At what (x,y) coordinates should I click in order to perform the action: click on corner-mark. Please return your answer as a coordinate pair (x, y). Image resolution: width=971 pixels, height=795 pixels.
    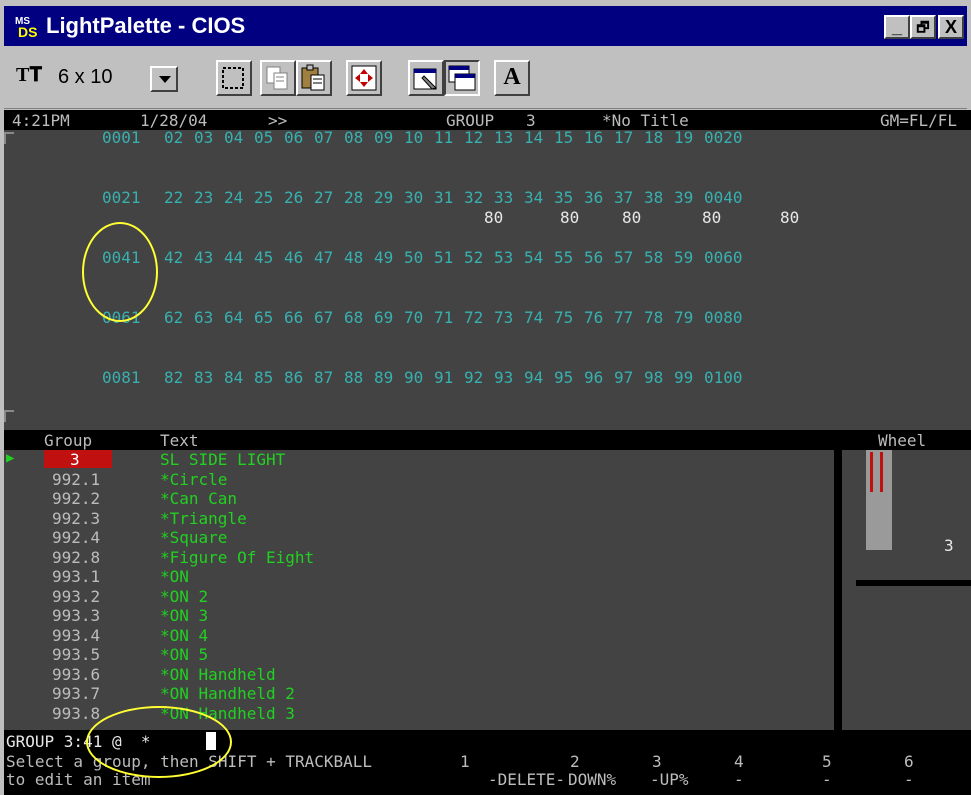
    Looking at the image, I should click on (9, 138).